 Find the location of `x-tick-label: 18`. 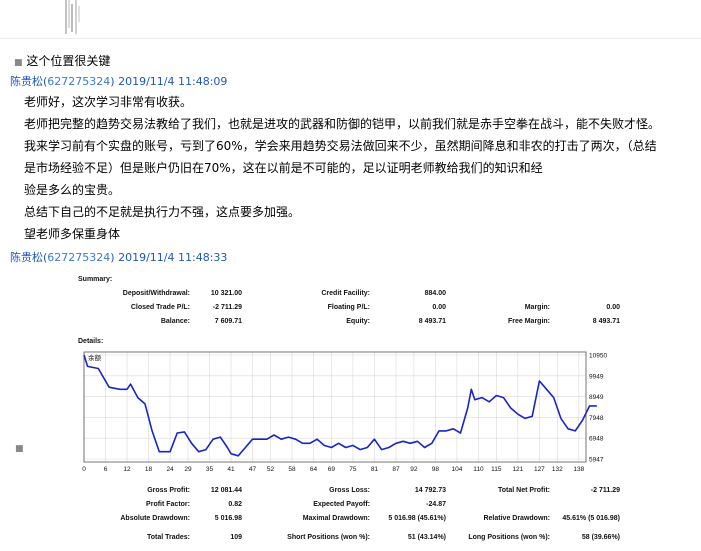

x-tick-label: 18 is located at coordinates (149, 469).